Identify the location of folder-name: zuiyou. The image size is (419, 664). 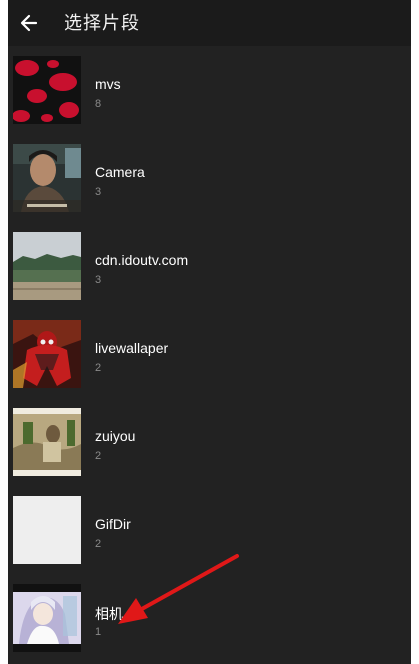
(115, 436).